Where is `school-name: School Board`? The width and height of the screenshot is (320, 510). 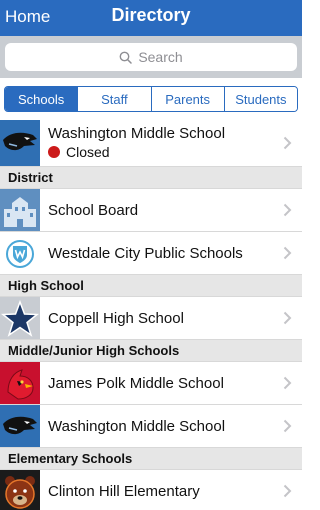
school-name: School Board is located at coordinates (93, 210).